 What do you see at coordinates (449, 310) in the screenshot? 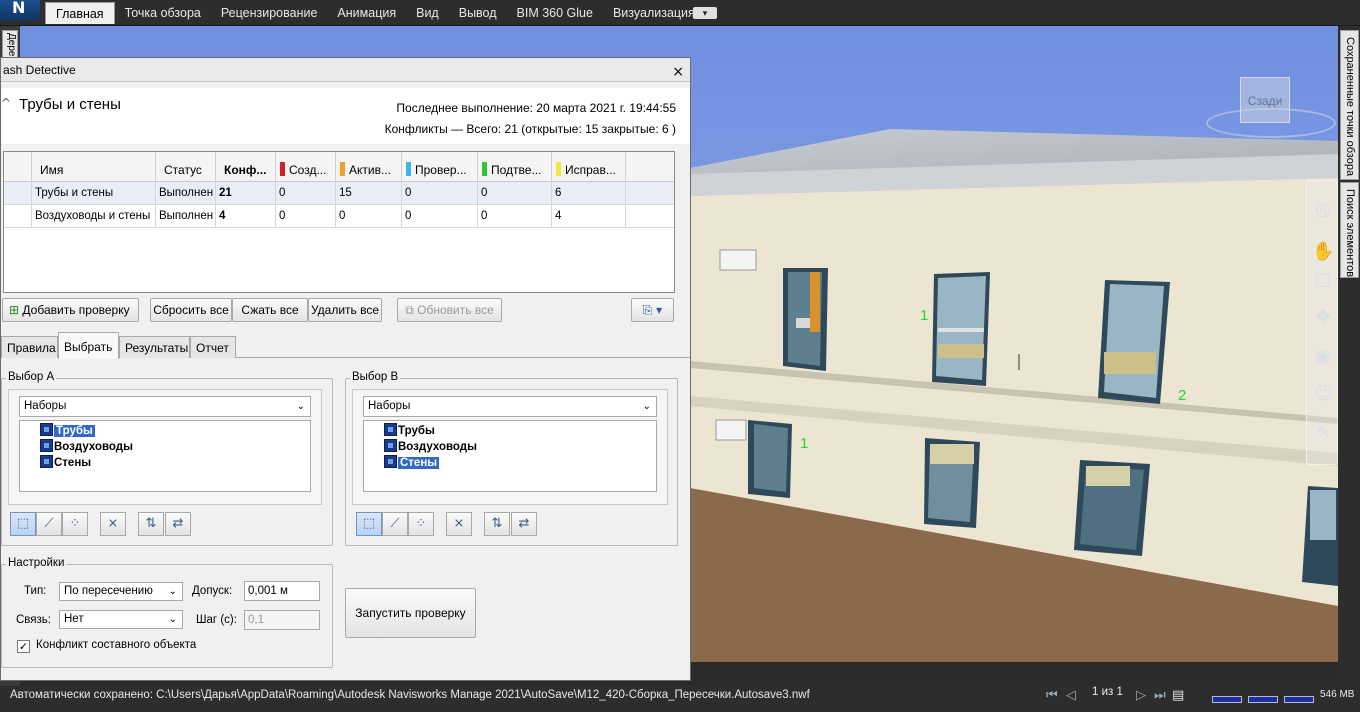
I see `update-all-button: ⧉ Обновить все` at bounding box center [449, 310].